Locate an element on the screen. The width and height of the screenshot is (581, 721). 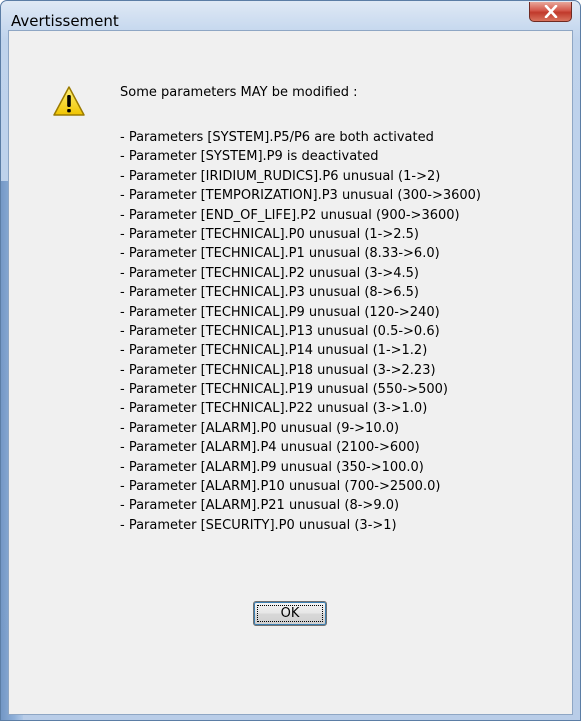
close-icon is located at coordinates (551, 11).